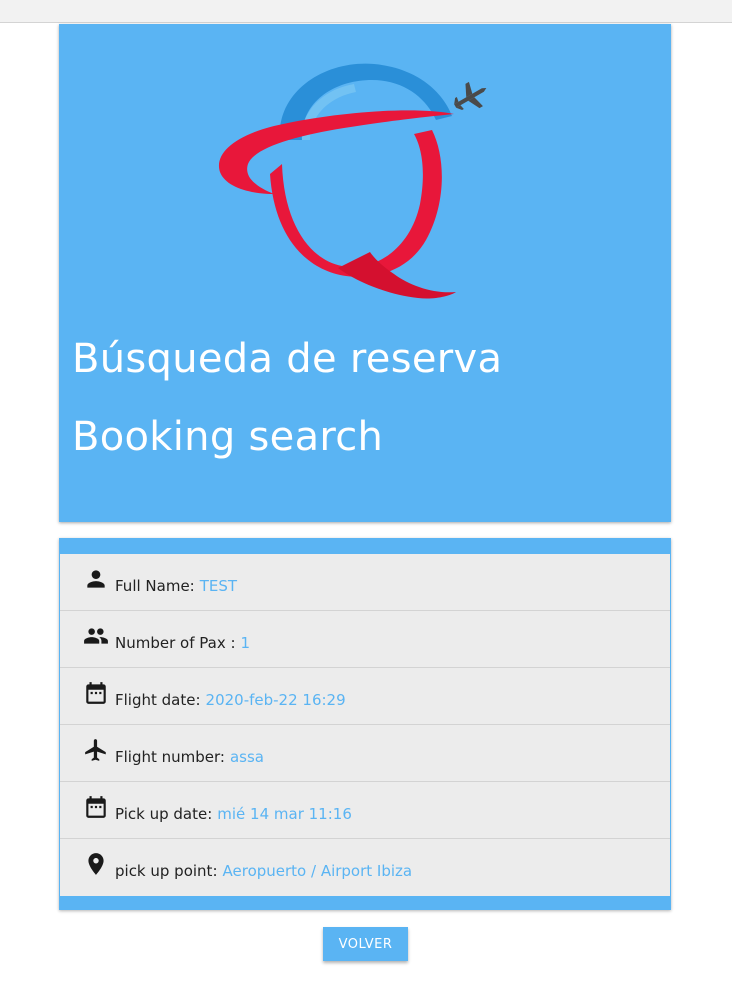 Image resolution: width=732 pixels, height=982 pixels. Describe the element at coordinates (166, 871) in the screenshot. I see `pickup-point-label: pick up point:` at that location.